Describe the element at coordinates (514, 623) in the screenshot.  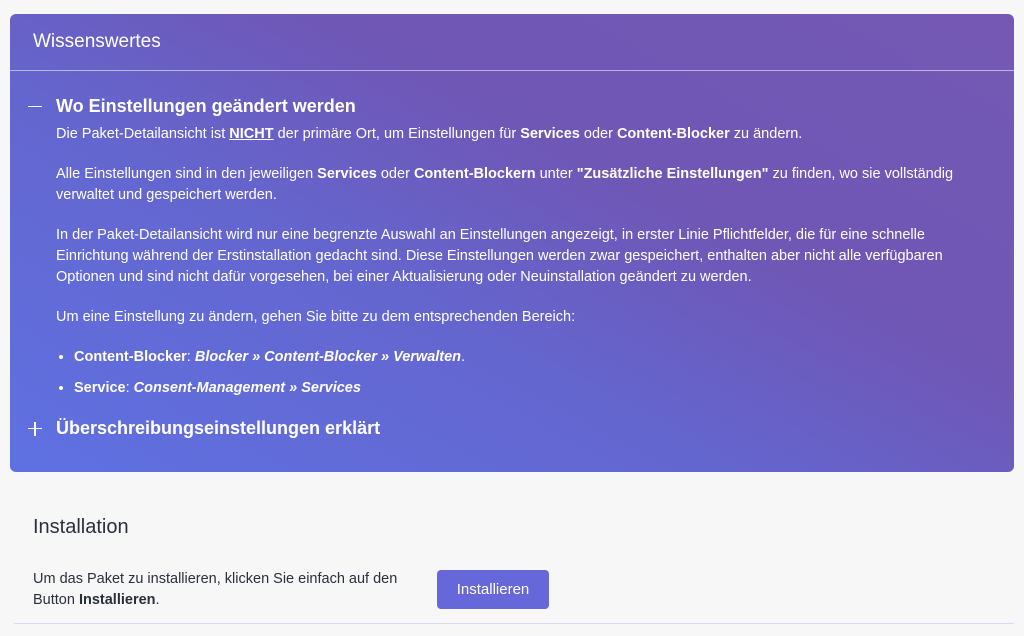
I see `divider` at that location.